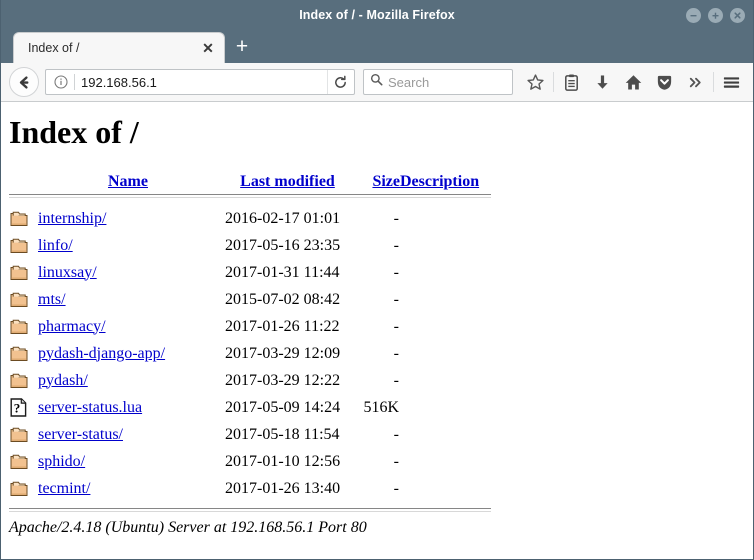 The width and height of the screenshot is (754, 560). Describe the element at coordinates (61, 82) in the screenshot. I see `site-info-icon` at that location.